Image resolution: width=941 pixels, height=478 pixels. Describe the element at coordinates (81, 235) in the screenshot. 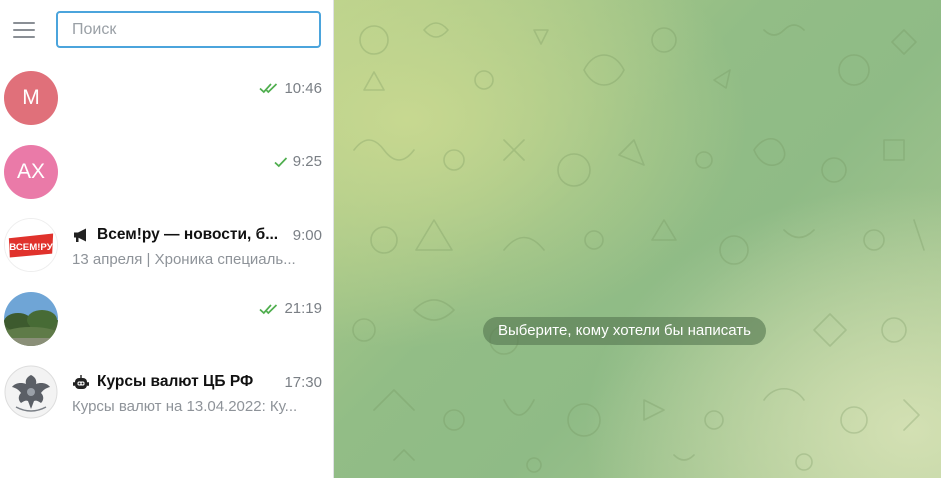

I see `megaphone-icon` at that location.